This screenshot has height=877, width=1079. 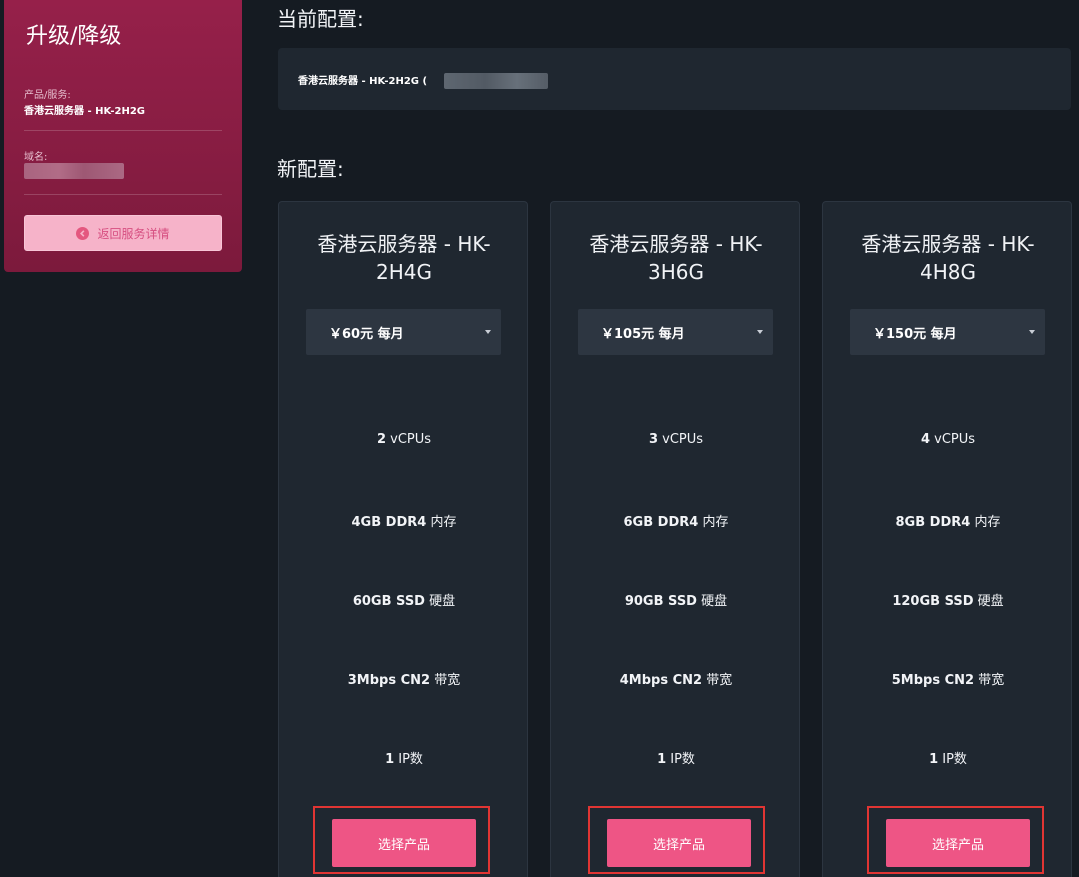 I want to click on spec-bandwidth: 3Mbps CN2 带宽, so click(x=404, y=680).